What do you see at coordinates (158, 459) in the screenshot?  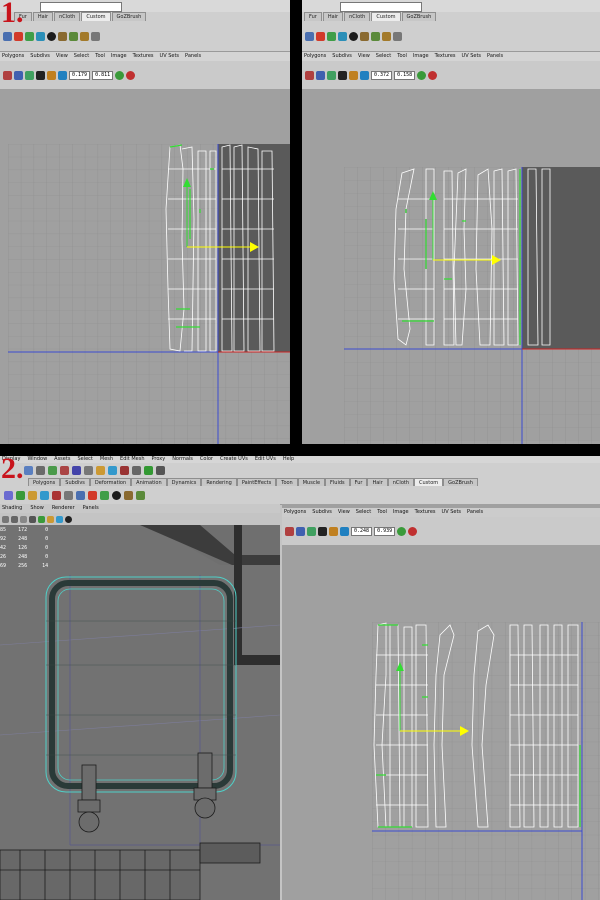 I see `menu-proxy: Proxy` at bounding box center [158, 459].